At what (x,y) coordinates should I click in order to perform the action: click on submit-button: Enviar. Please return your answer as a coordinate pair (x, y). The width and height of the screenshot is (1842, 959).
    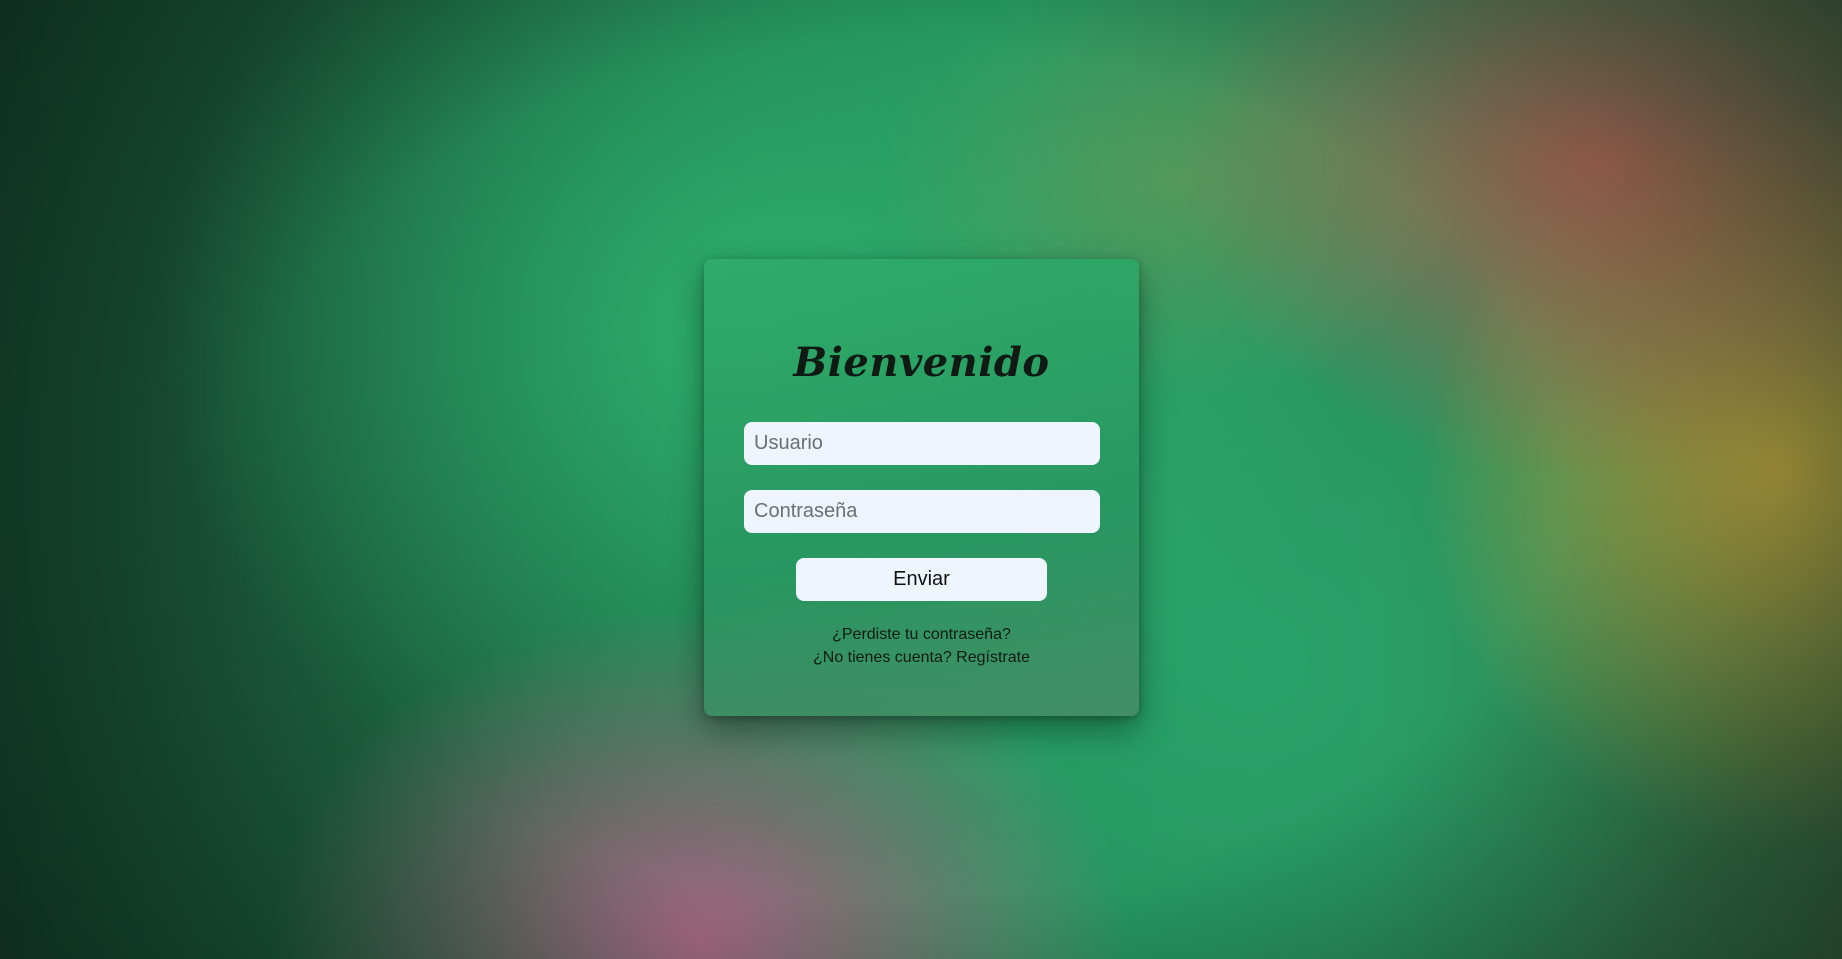
    Looking at the image, I should click on (921, 579).